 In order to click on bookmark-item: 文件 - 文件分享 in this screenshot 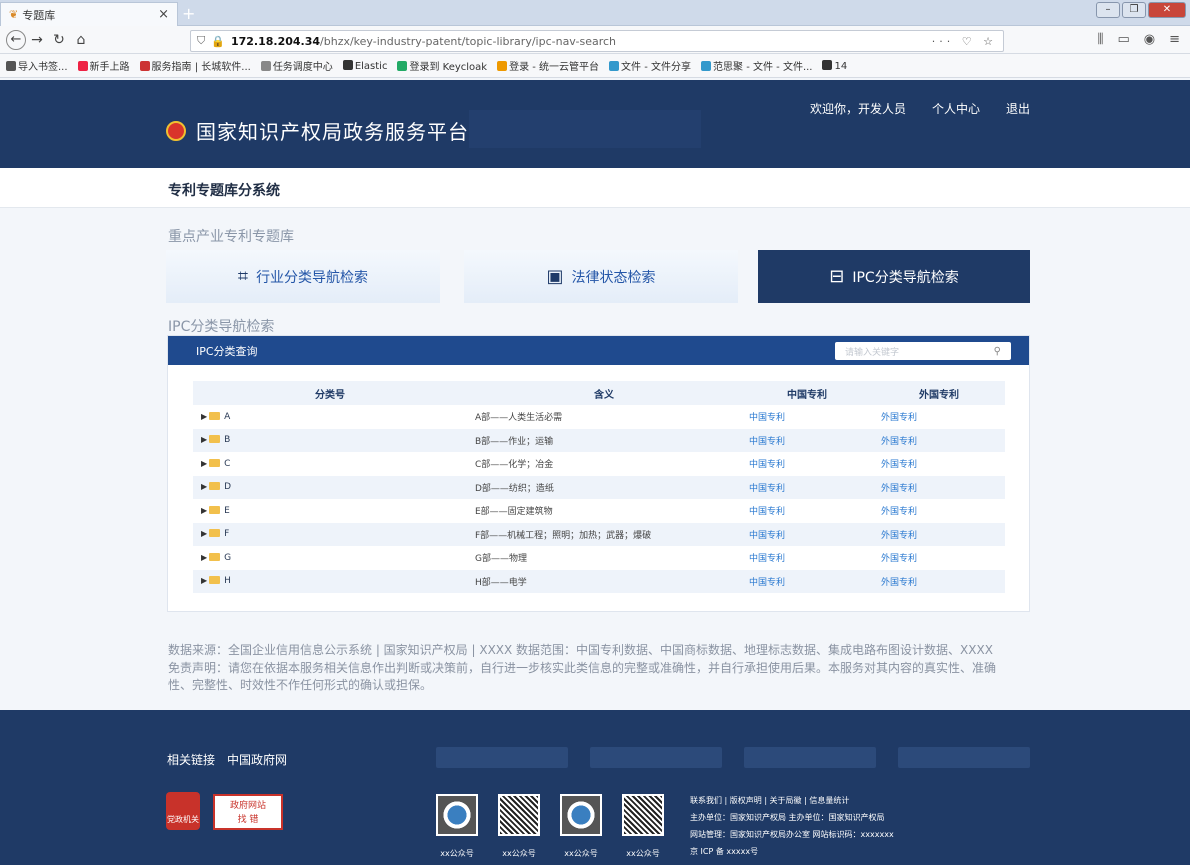, I will do `click(650, 65)`.